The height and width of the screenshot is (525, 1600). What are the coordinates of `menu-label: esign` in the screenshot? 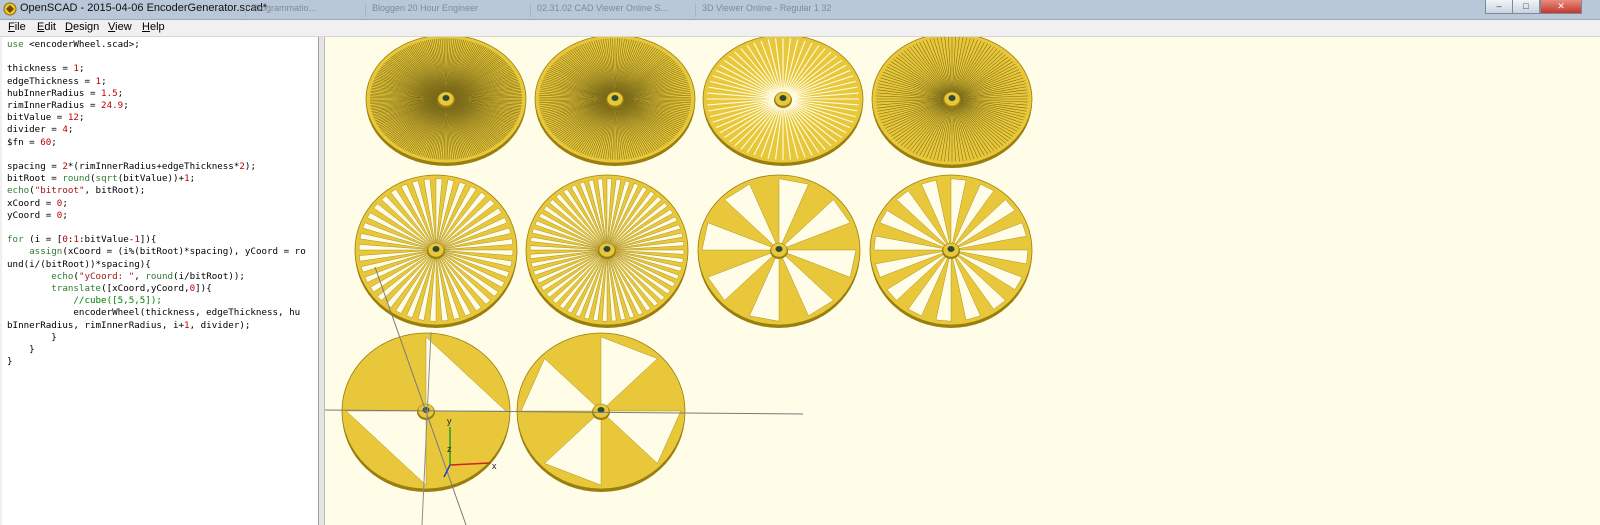 It's located at (86, 27).